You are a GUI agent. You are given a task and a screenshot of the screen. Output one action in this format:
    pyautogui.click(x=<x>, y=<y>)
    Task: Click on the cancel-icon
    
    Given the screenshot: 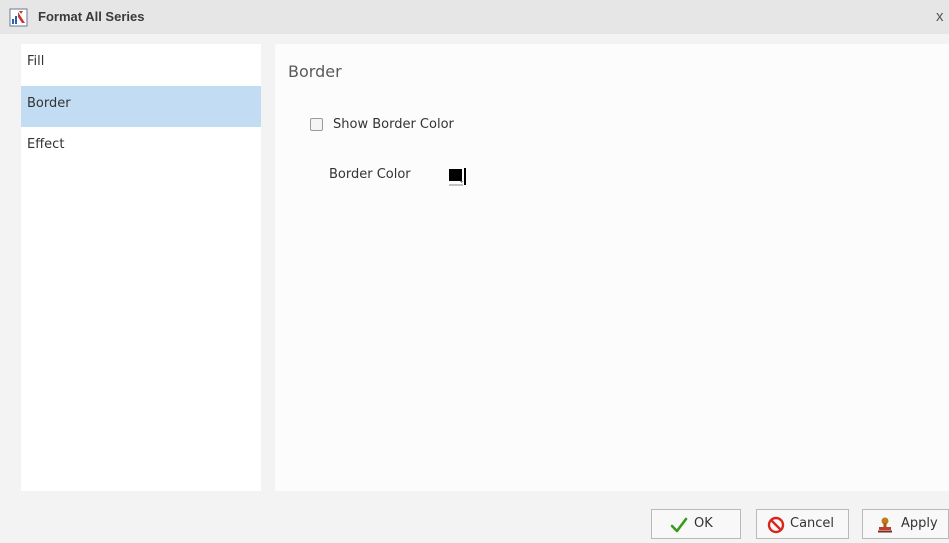 What is the action you would take?
    pyautogui.click(x=776, y=525)
    